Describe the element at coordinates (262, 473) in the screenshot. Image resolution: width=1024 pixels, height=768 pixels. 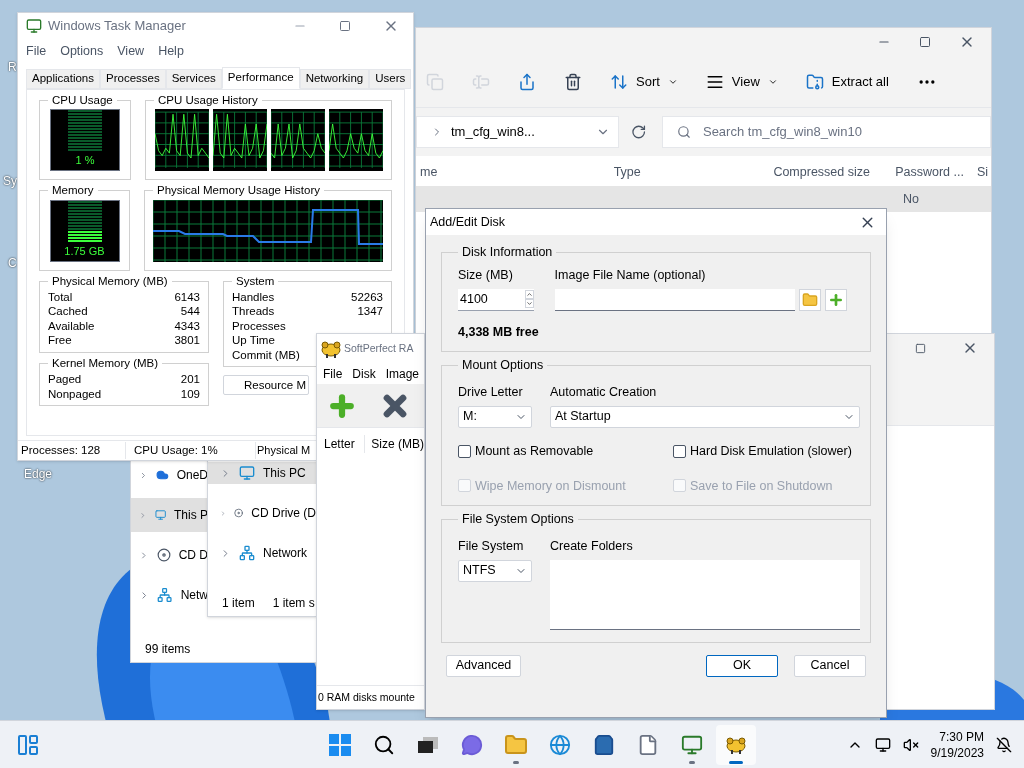
I see `nav-item: This PC` at that location.